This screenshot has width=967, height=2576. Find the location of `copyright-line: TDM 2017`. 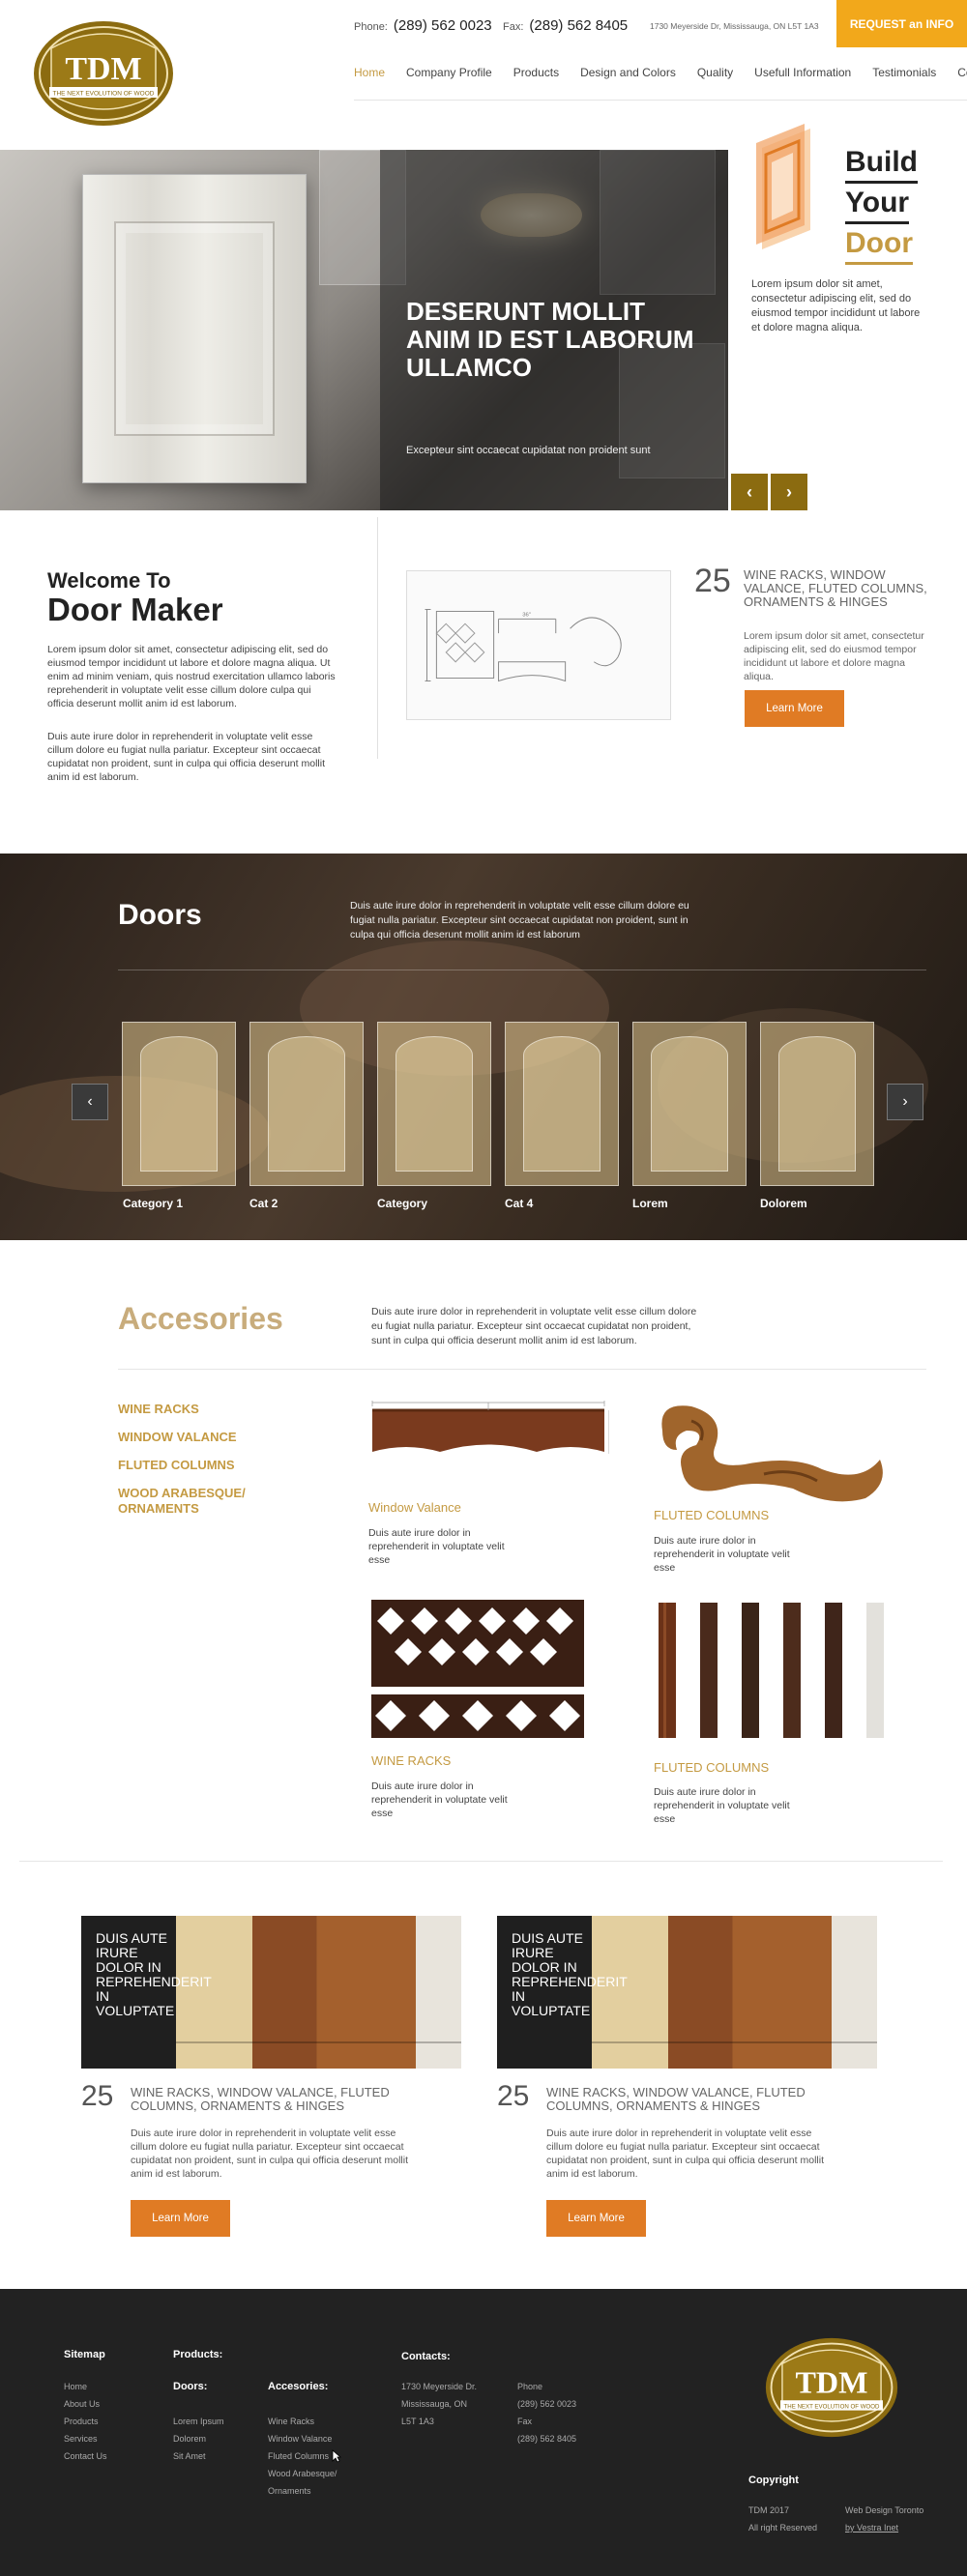

copyright-line: TDM 2017 is located at coordinates (769, 2510).